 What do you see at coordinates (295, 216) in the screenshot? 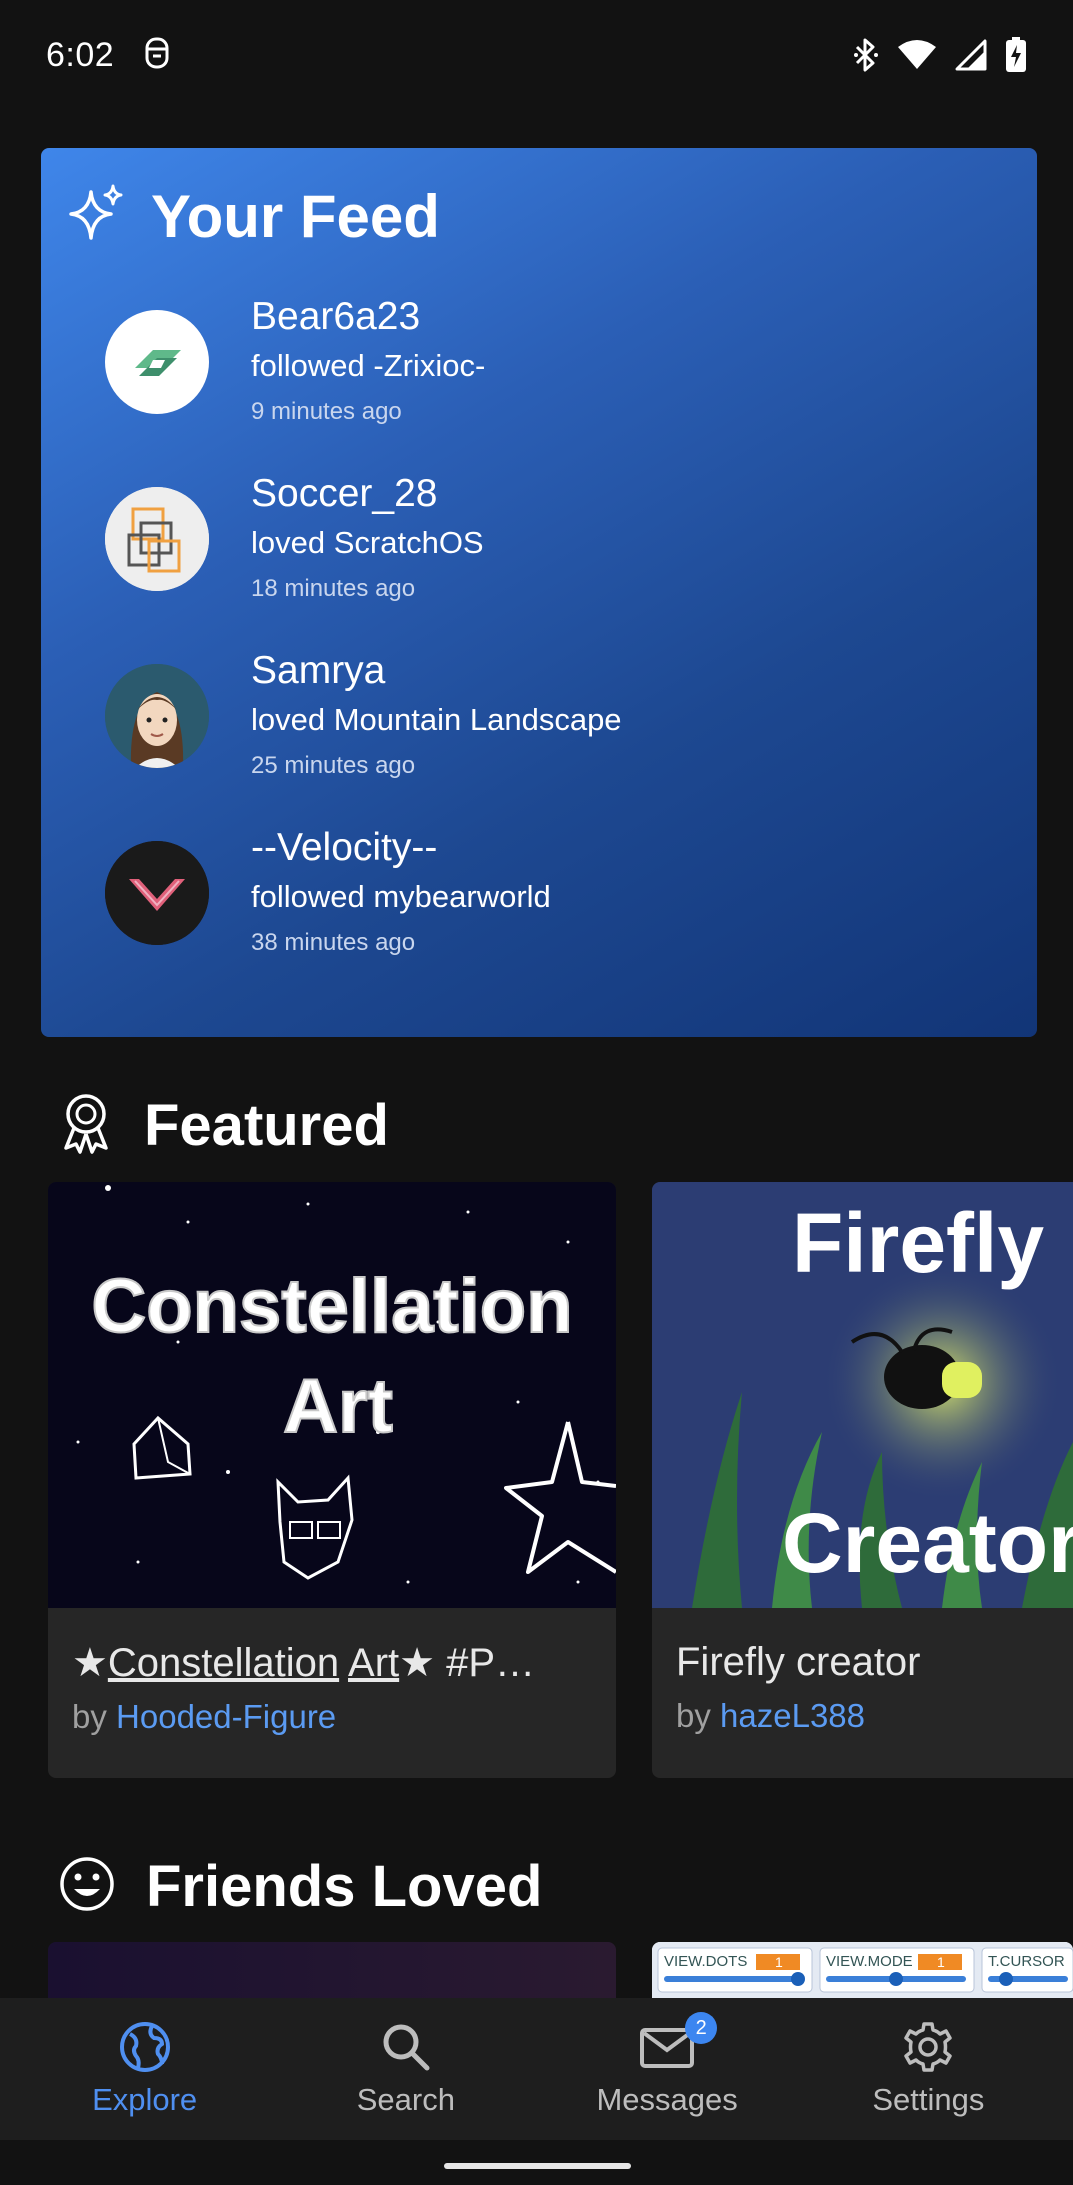
I see `feed-title: Your Feed` at bounding box center [295, 216].